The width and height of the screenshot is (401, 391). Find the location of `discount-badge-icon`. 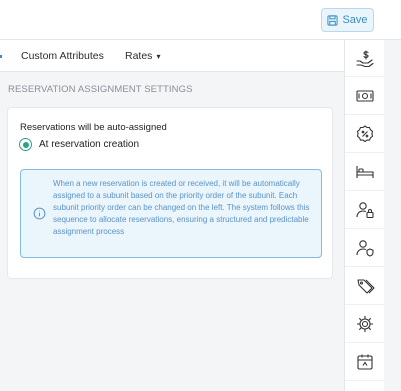

discount-badge-icon is located at coordinates (365, 134).